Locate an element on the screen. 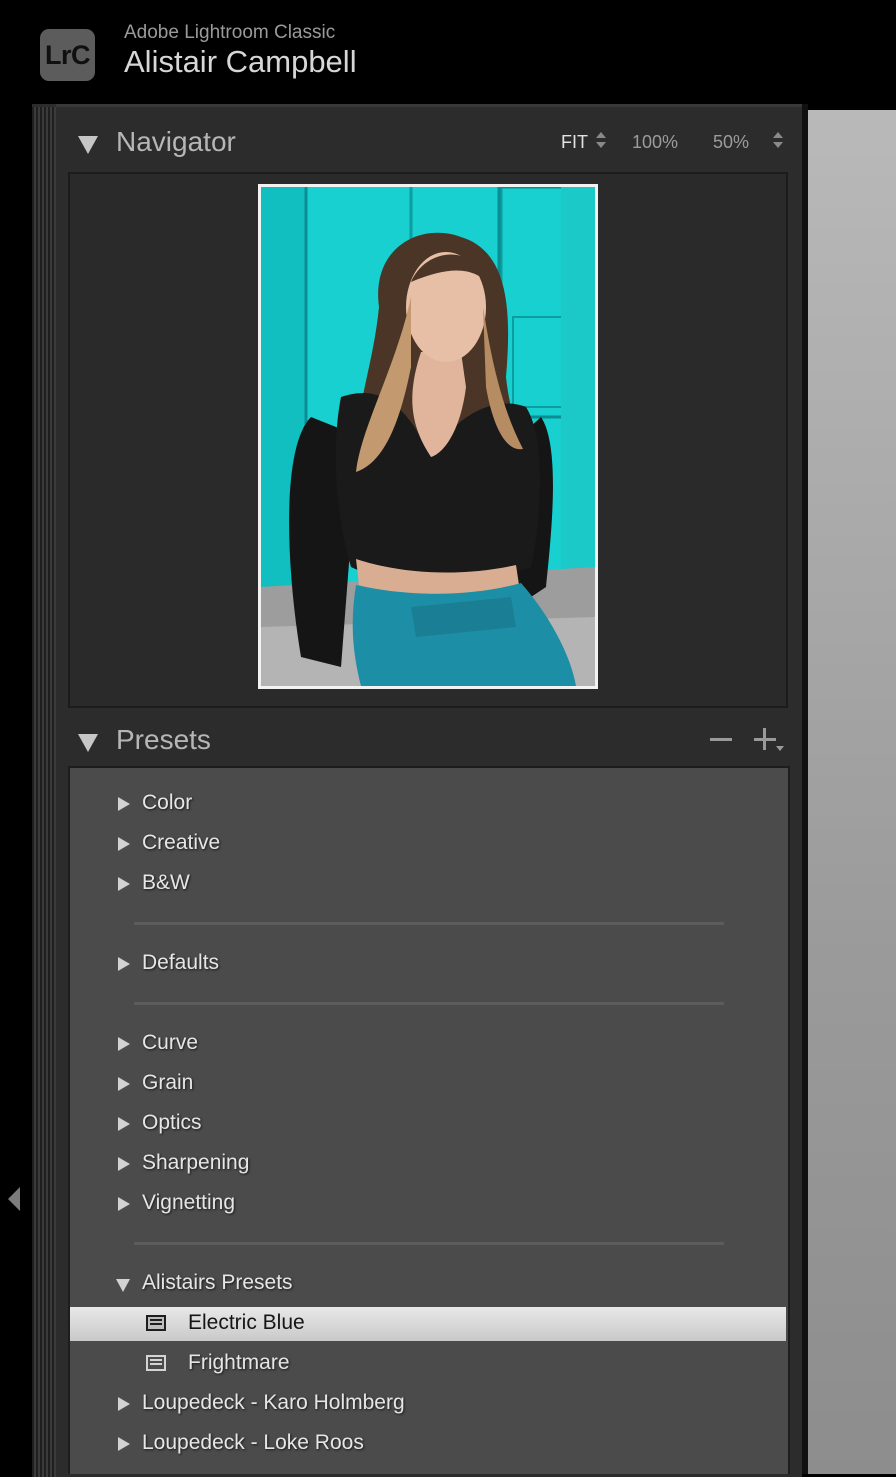  preset-group-bw: B&W is located at coordinates (428, 884).